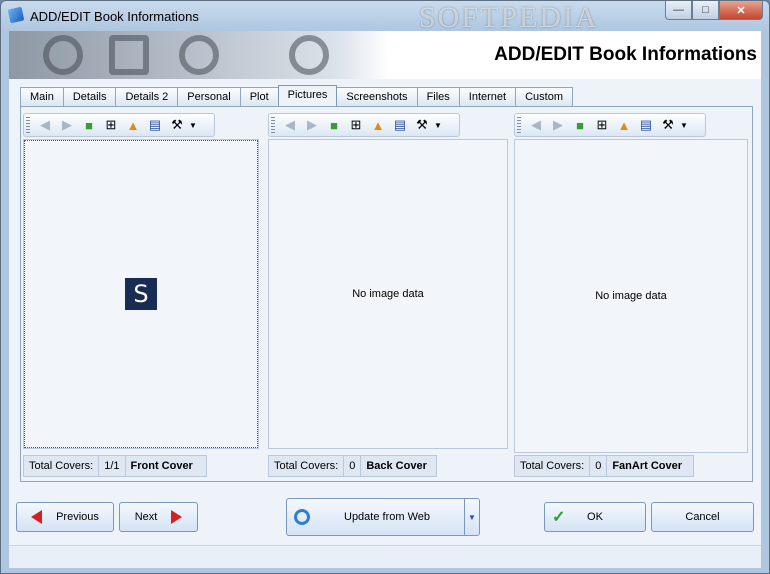 The height and width of the screenshot is (574, 770). I want to click on cover-count: 1/1, so click(112, 466).